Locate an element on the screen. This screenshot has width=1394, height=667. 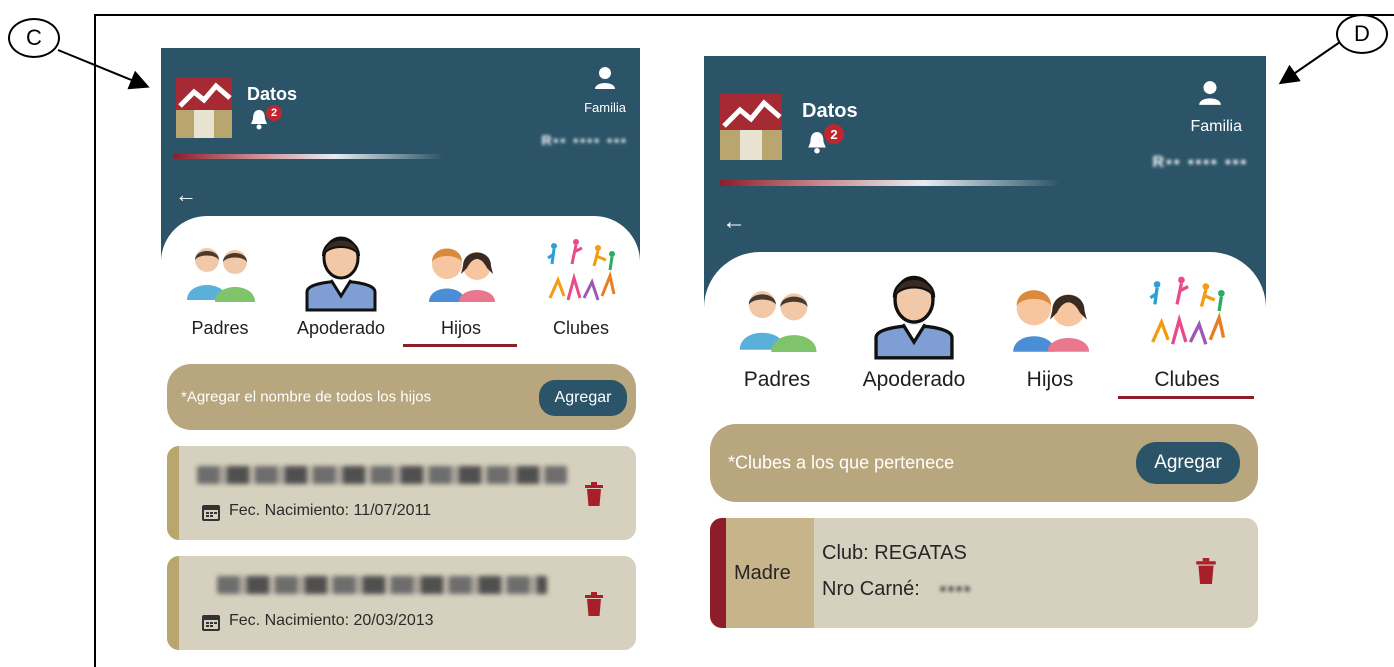
club-card-number: Nro Carné: ▪▪▪▪ is located at coordinates (897, 589).